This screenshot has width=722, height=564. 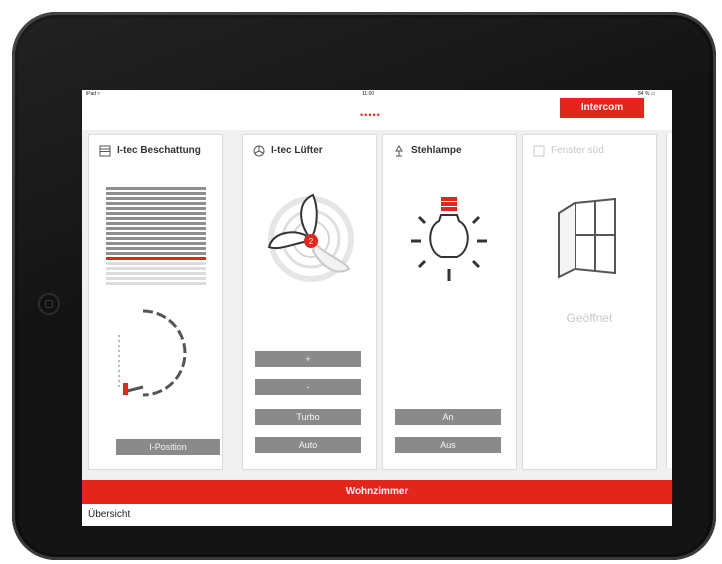 What do you see at coordinates (155, 302) in the screenshot?
I see `card-shading: I-tec Beschattung I-Position` at bounding box center [155, 302].